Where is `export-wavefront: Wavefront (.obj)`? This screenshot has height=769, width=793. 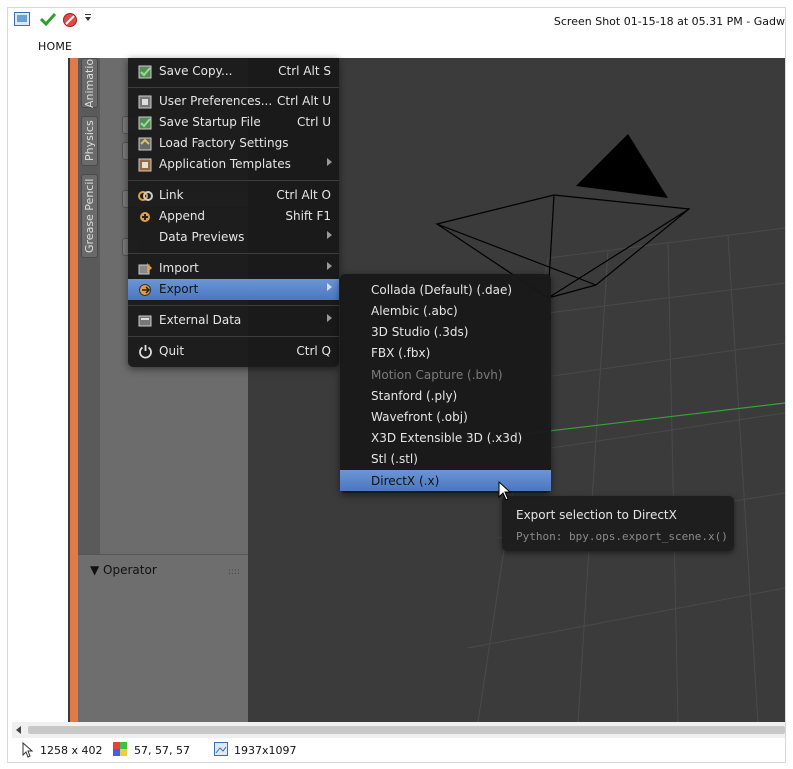 export-wavefront: Wavefront (.obj) is located at coordinates (445, 416).